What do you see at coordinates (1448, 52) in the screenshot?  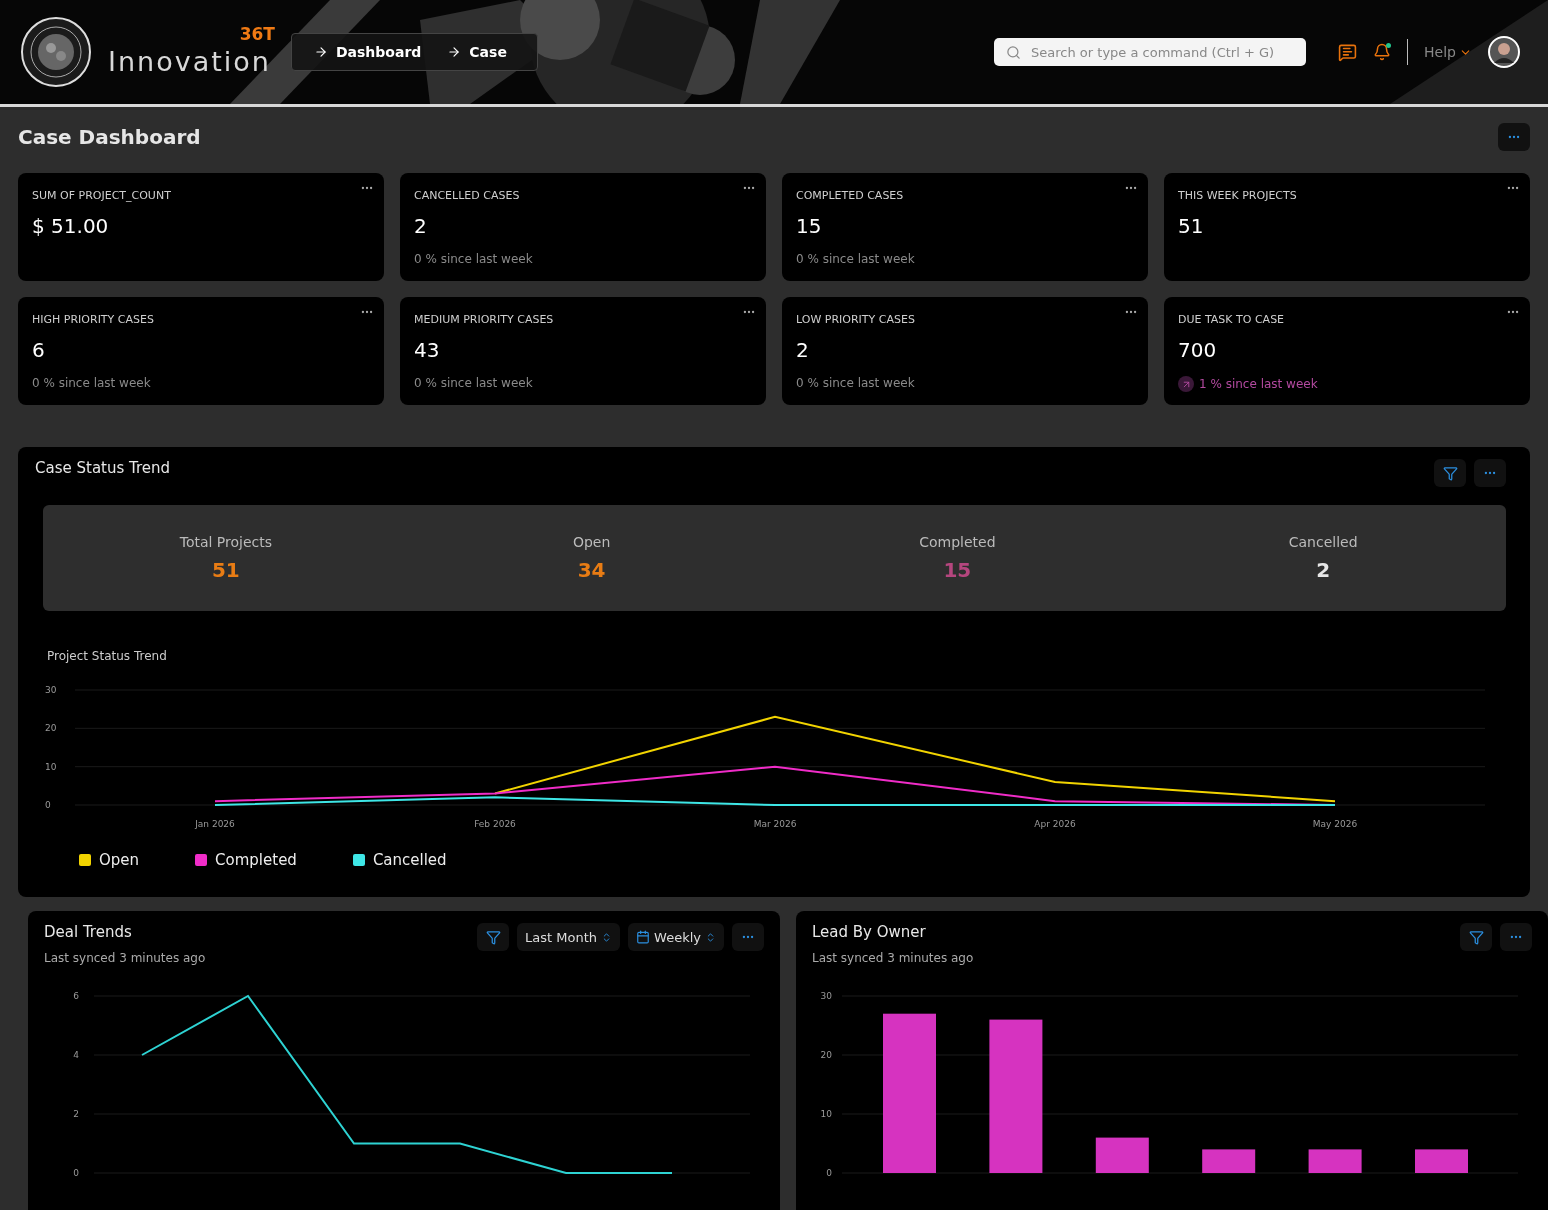 I see `help-menu: Help` at bounding box center [1448, 52].